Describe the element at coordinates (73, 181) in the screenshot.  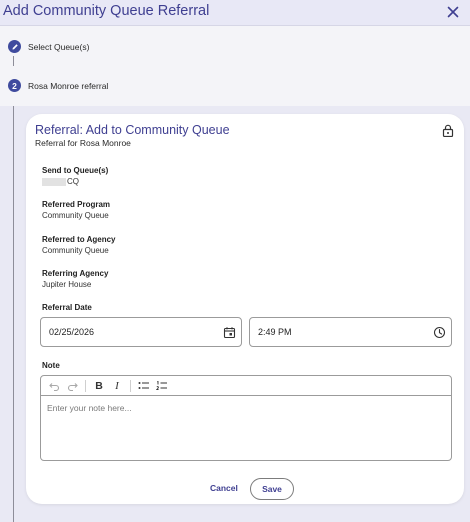
I see `field-value: CQ` at that location.